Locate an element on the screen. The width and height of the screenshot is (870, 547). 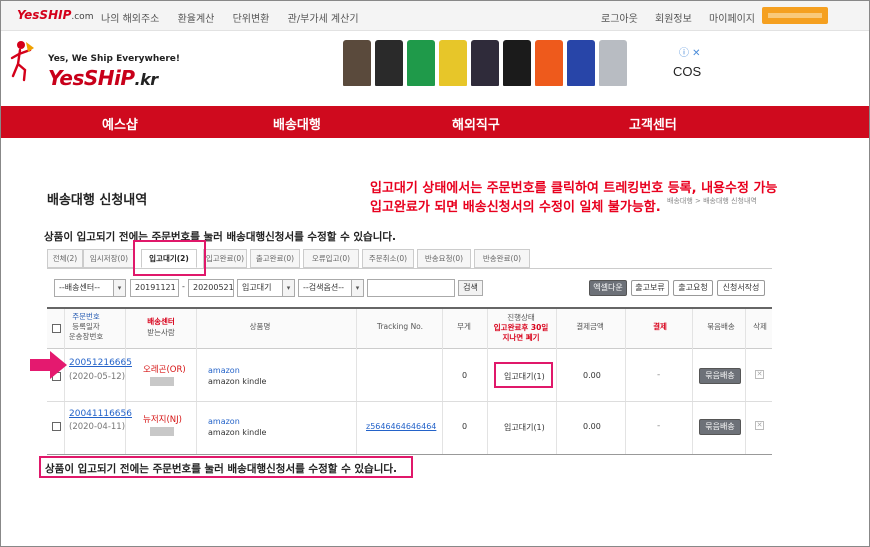
search-input is located at coordinates (411, 288).